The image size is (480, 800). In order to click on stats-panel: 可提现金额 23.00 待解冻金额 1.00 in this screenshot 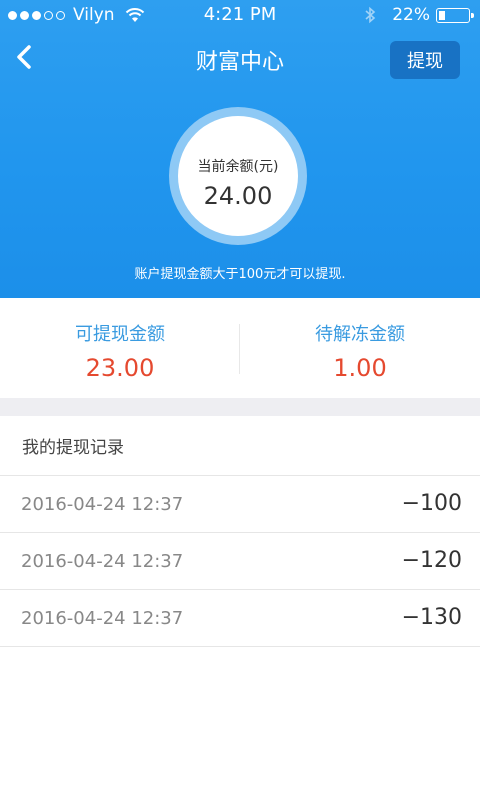, I will do `click(240, 348)`.